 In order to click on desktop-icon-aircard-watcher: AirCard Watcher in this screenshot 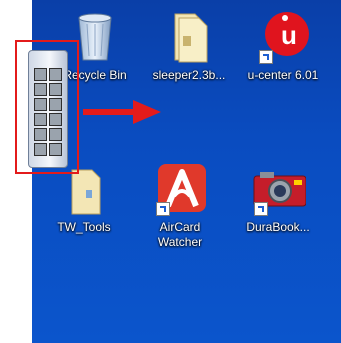, I will do `click(180, 205)`.